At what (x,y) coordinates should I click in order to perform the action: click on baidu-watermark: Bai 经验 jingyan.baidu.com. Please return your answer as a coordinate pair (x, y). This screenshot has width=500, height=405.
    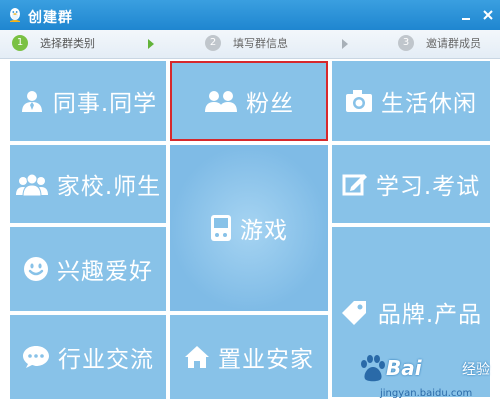
    Looking at the image, I should click on (430, 379).